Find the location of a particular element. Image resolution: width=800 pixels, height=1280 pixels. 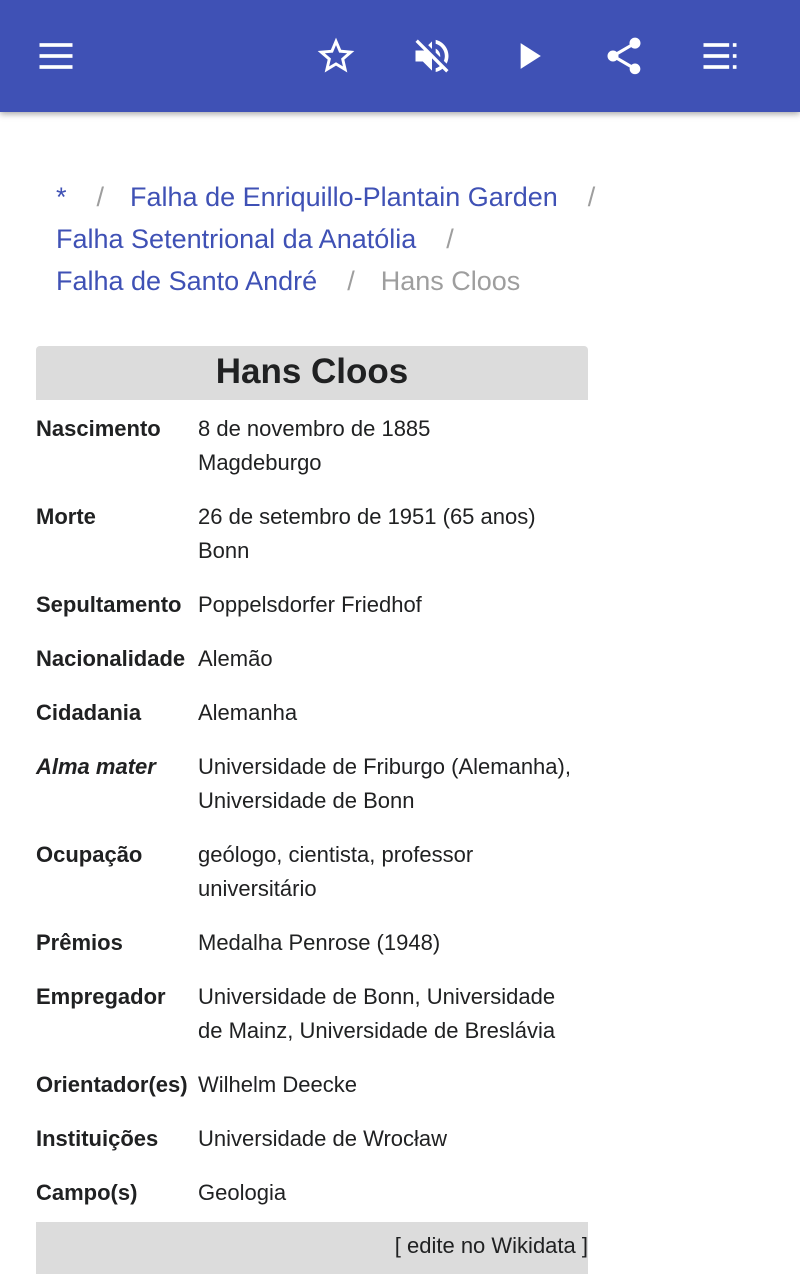

infobox-row-field: Campo(s) Geologia is located at coordinates (312, 1191).